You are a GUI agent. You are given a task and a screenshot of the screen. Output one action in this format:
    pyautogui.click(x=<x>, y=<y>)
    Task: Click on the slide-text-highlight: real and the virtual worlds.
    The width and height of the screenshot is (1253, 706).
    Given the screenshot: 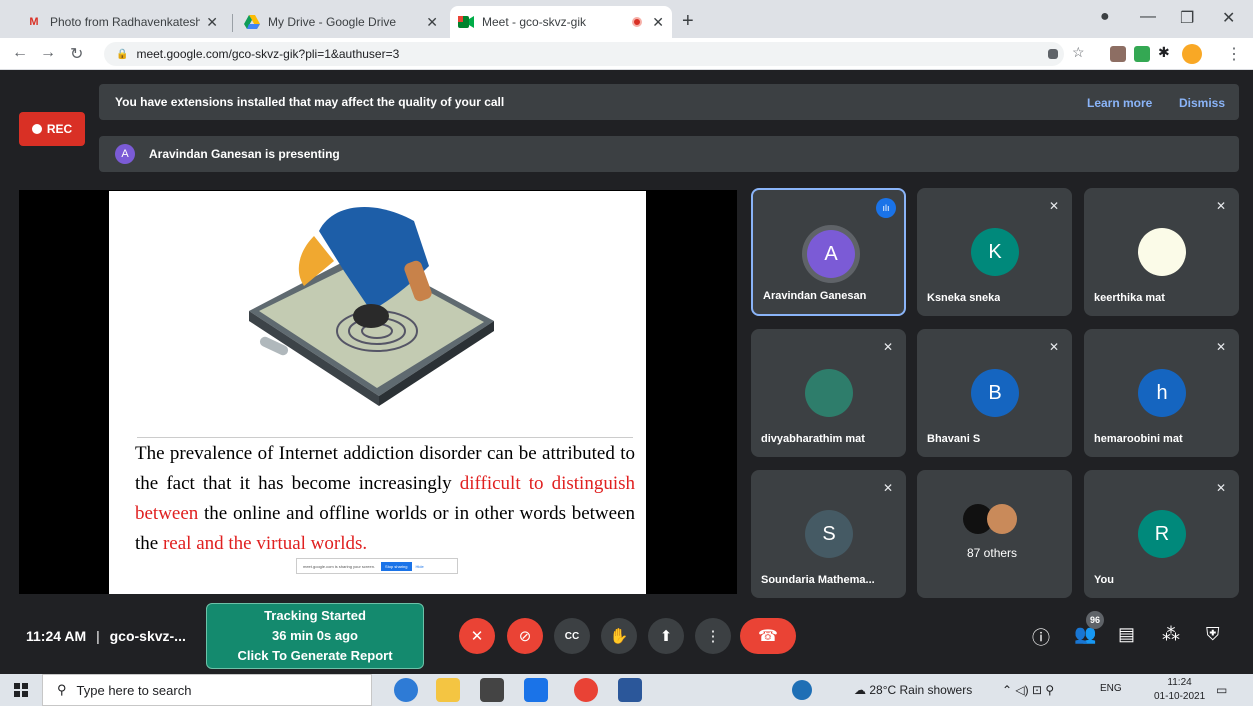 What is the action you would take?
    pyautogui.click(x=265, y=543)
    